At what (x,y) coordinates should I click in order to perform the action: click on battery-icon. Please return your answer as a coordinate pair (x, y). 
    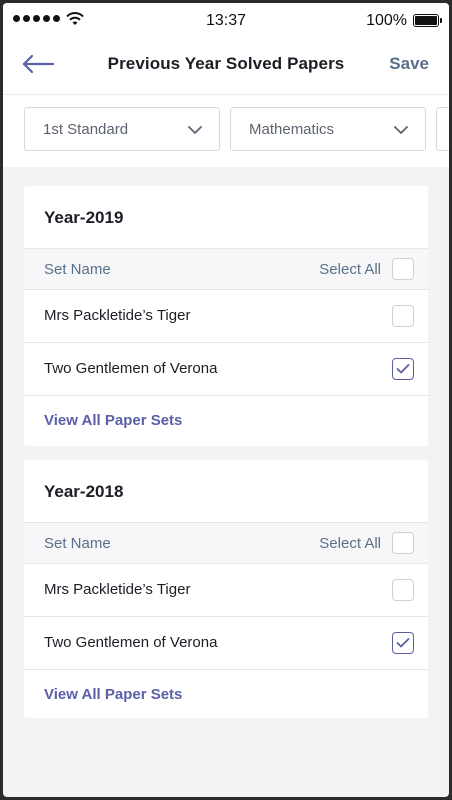
    Looking at the image, I should click on (427, 20).